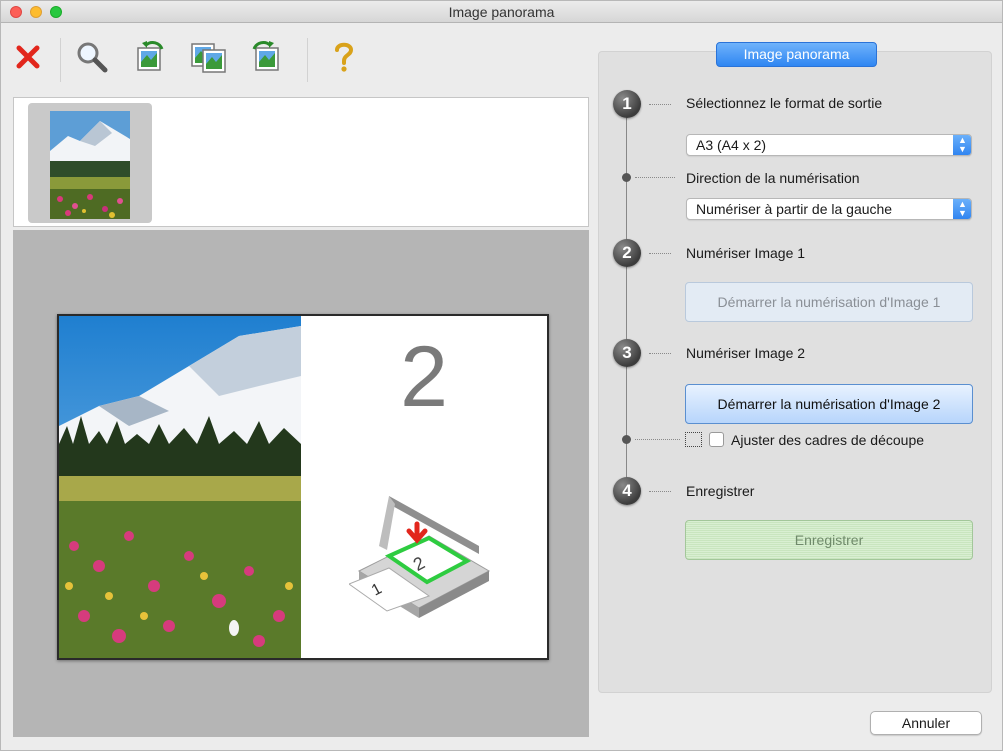 The height and width of the screenshot is (751, 1003). I want to click on step-1-label: Sélectionnez le format de sortie, so click(784, 103).